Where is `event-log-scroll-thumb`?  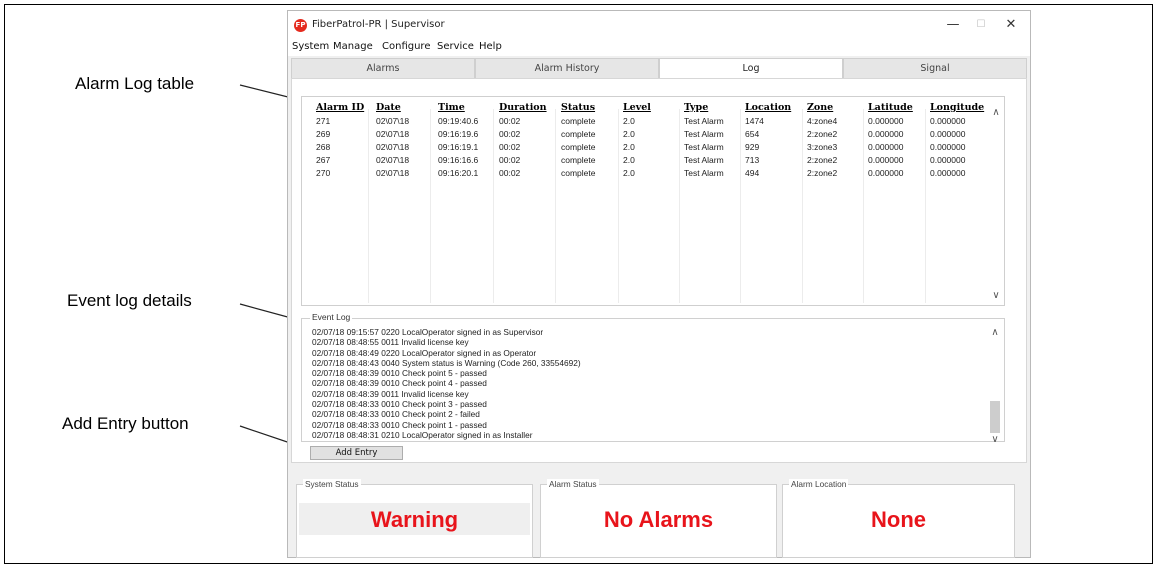 event-log-scroll-thumb is located at coordinates (995, 417).